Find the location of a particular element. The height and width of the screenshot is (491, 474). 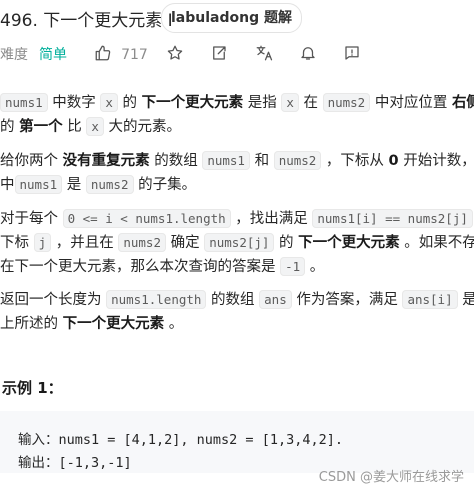

example-output: 输出：[-1,3,-1] is located at coordinates (75, 463).